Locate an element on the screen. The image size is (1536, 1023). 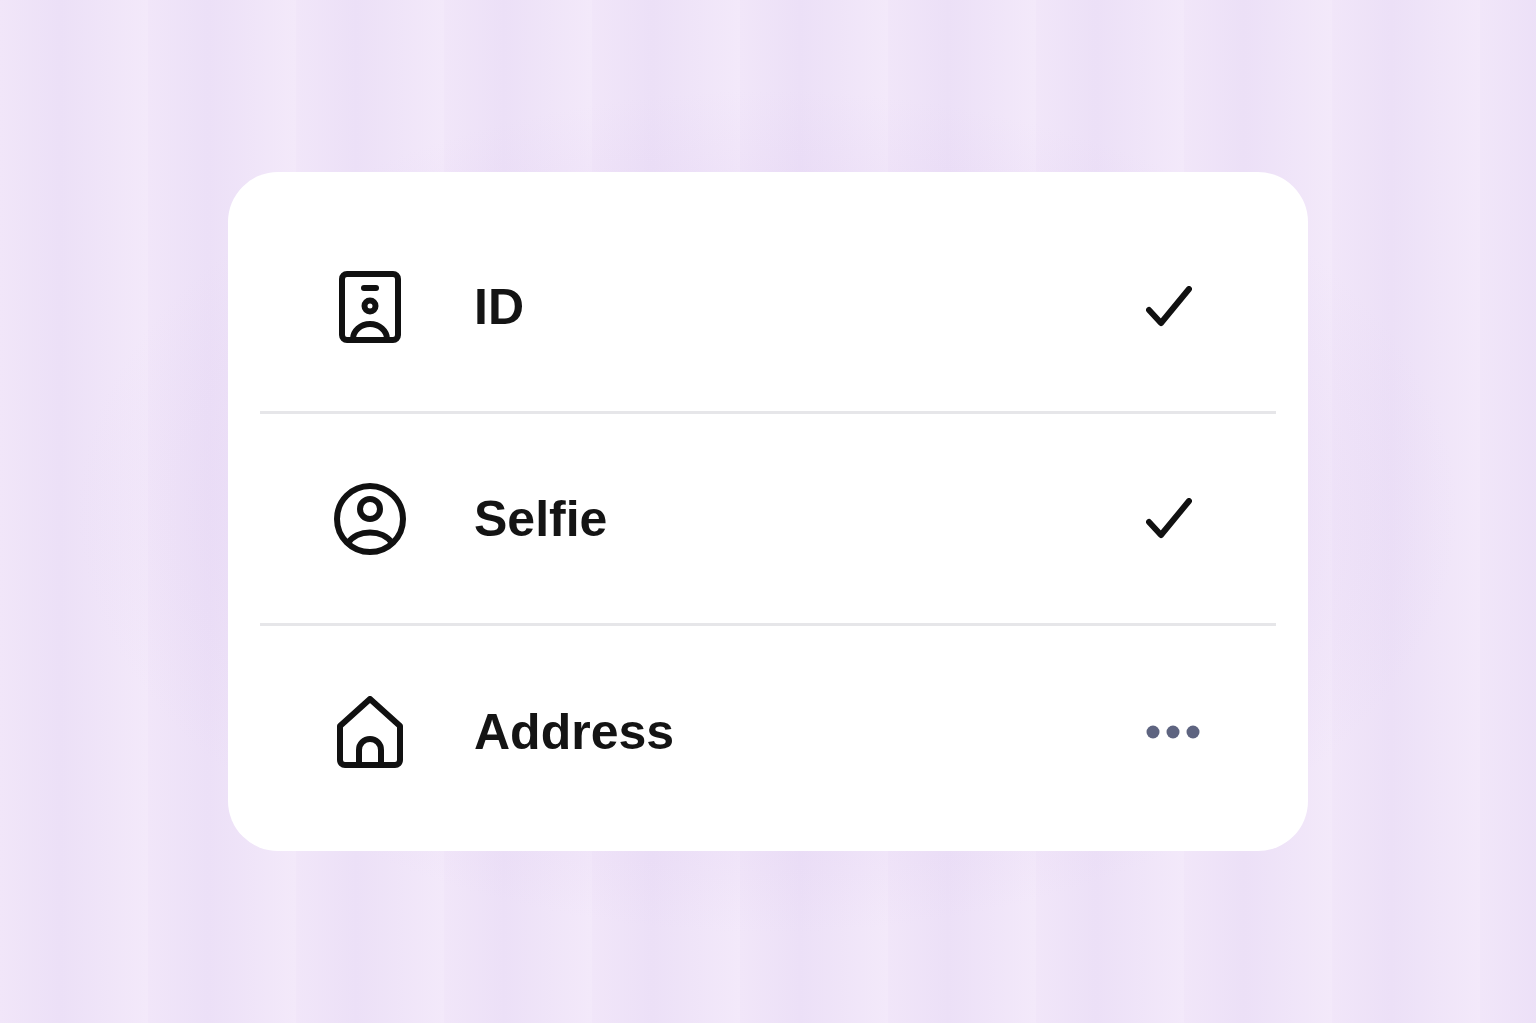
user-circle-icon is located at coordinates (370, 518).